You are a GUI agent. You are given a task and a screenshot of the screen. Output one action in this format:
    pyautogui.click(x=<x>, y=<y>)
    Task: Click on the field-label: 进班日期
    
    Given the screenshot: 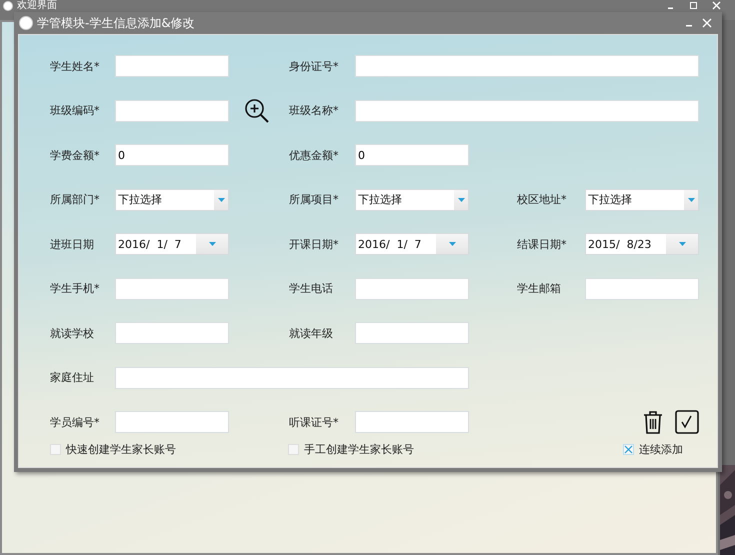 What is the action you would take?
    pyautogui.click(x=72, y=244)
    